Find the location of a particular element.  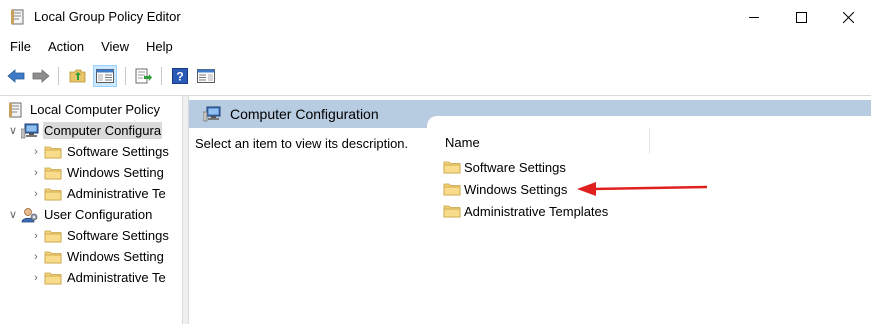

toolbar: ? is located at coordinates (435, 76).